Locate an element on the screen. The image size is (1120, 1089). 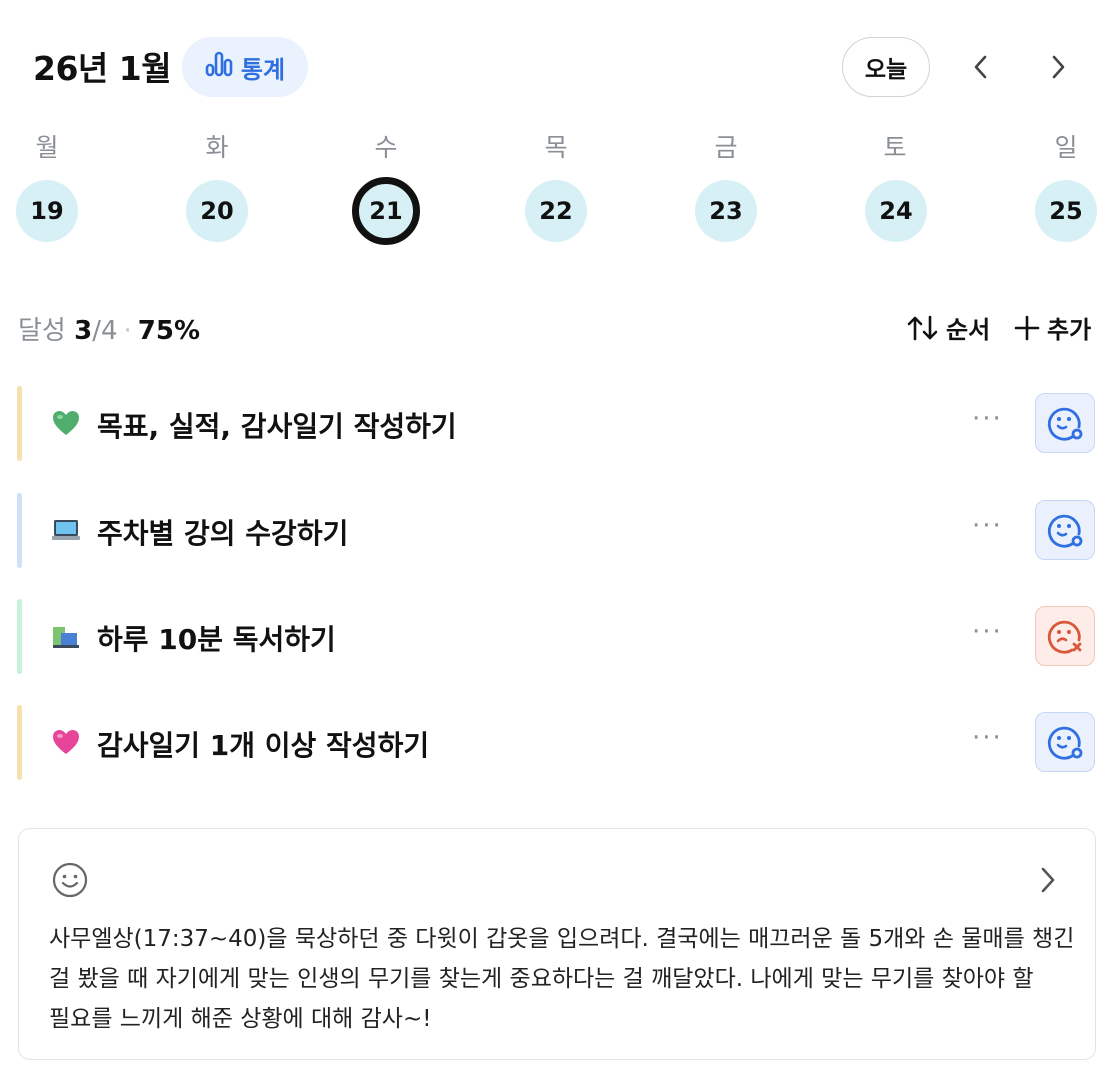
chevron-left-icon is located at coordinates (980, 67).